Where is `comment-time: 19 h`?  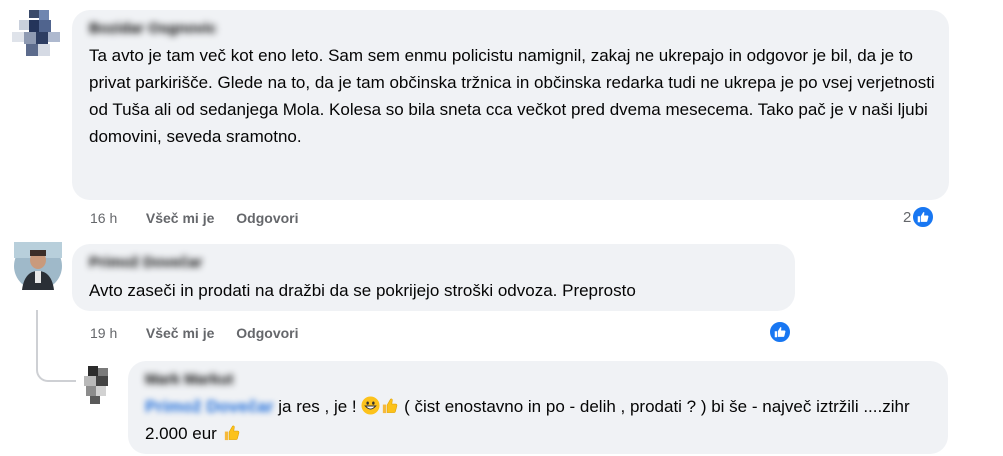 comment-time: 19 h is located at coordinates (107, 333).